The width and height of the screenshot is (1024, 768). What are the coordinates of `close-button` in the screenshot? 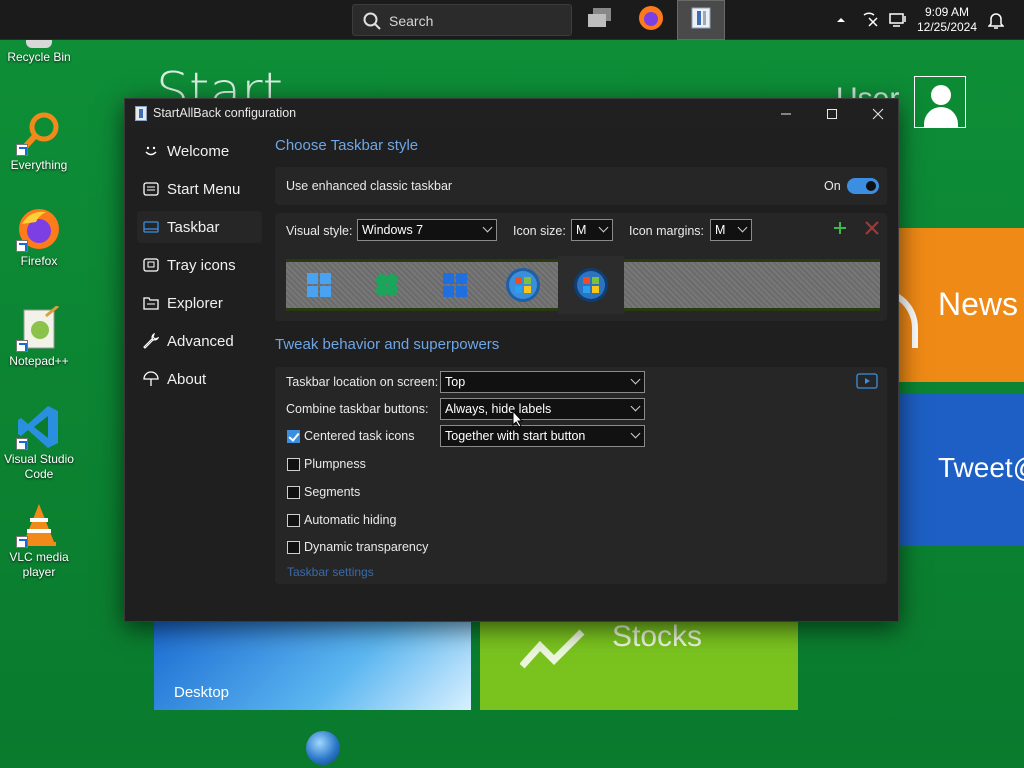 It's located at (878, 114).